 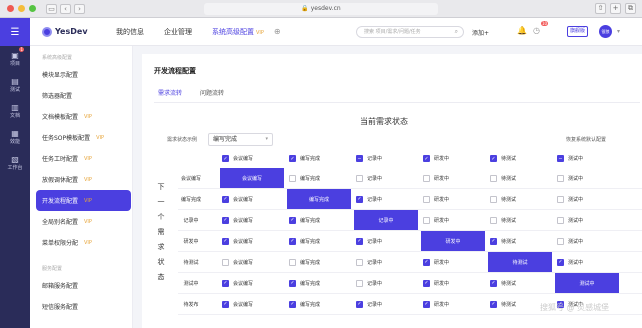 I want to click on sidebar-item-8: 菜单权限分配 VIP, so click(x=81, y=242).